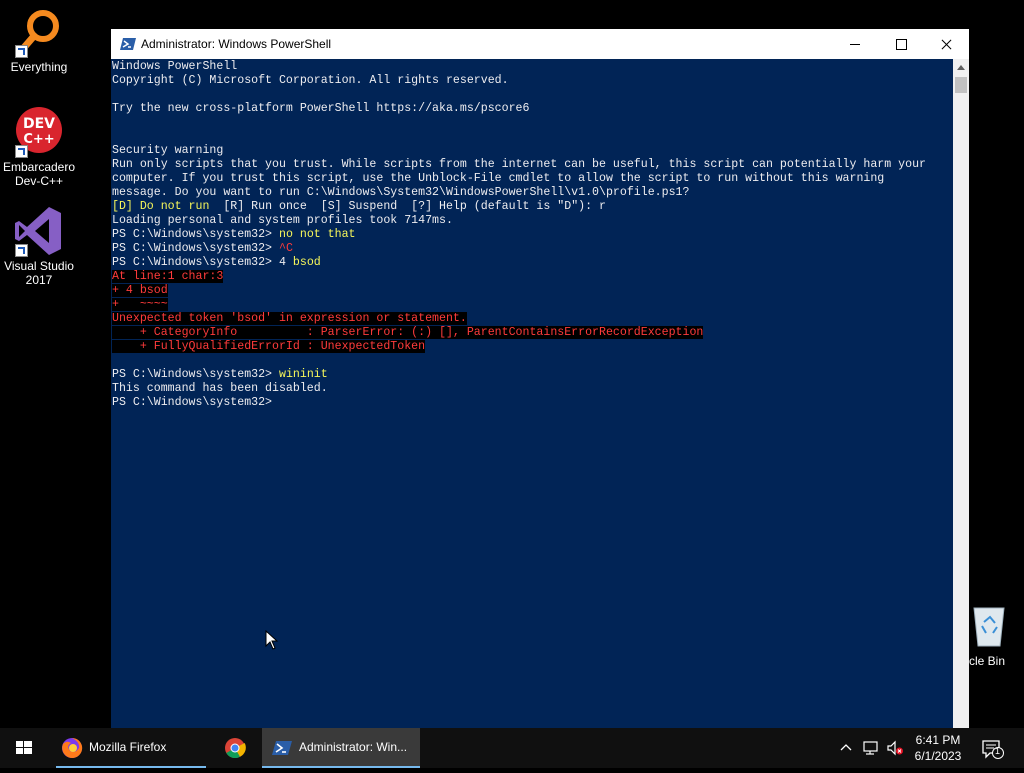  I want to click on taskbar-item-chrome, so click(236, 748).